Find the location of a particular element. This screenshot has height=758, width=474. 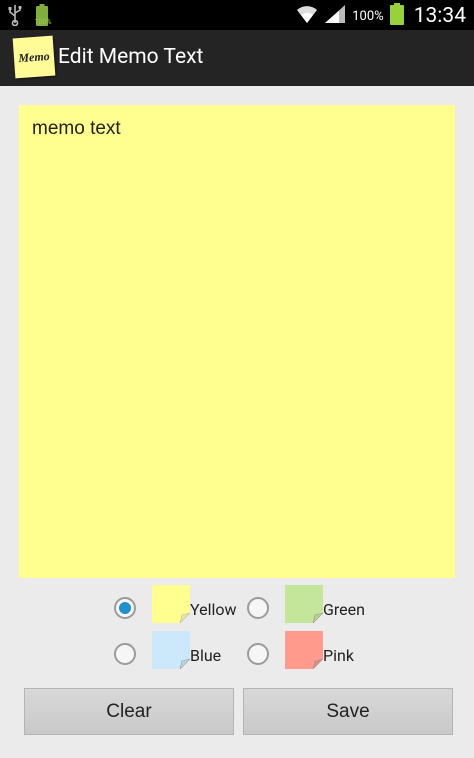

color-label-yellow: Yellow is located at coordinates (213, 609).